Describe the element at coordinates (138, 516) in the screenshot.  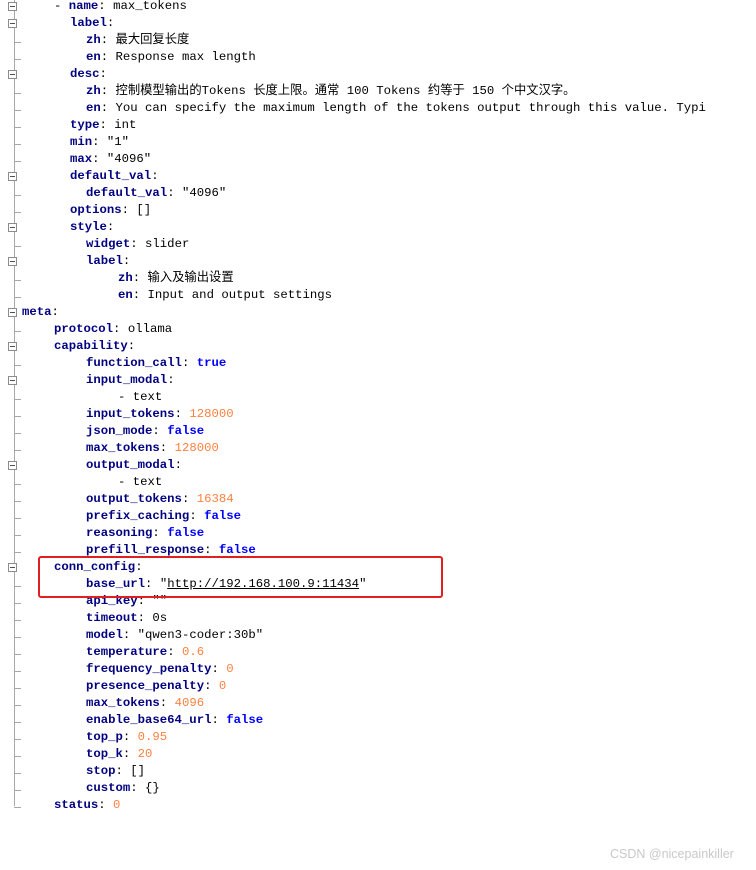
I see `yaml-key: prefix_caching` at that location.